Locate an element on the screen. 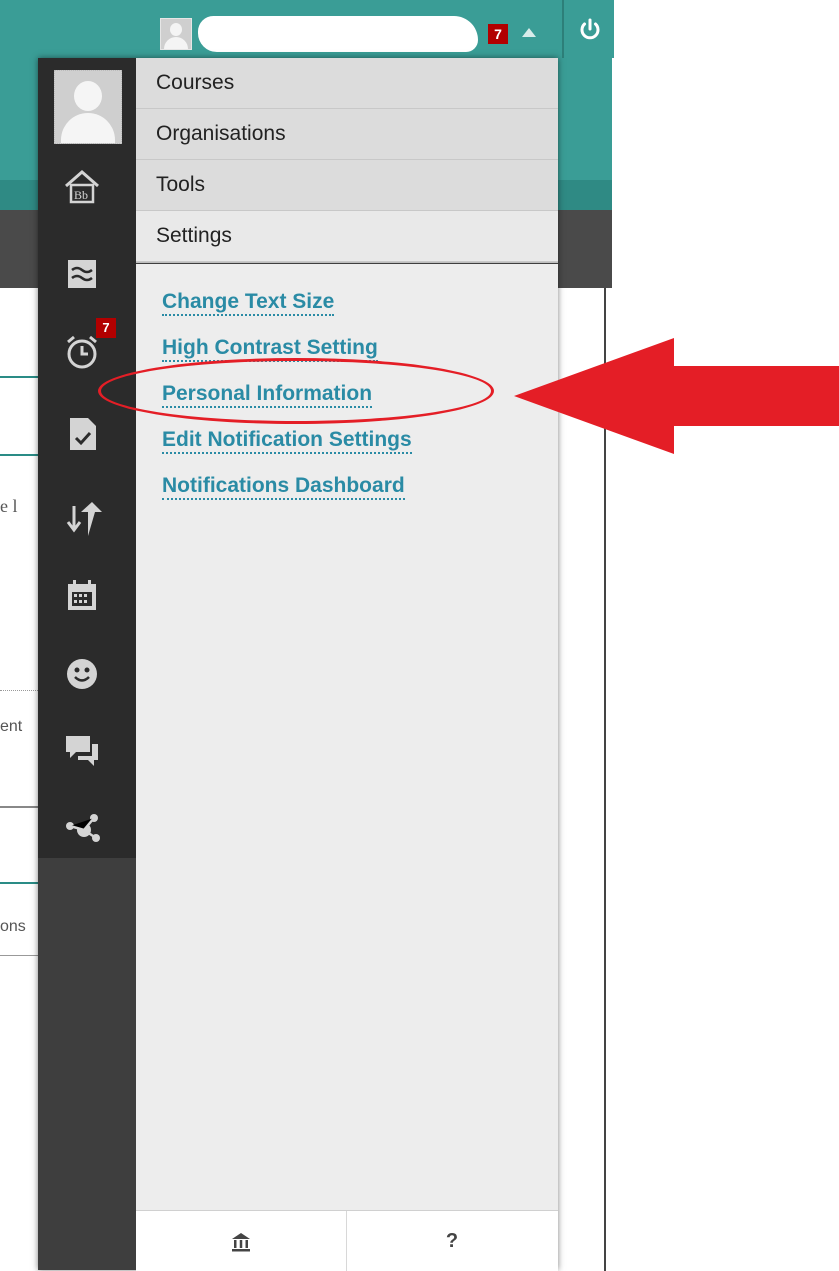  institution-icon is located at coordinates (241, 1241).